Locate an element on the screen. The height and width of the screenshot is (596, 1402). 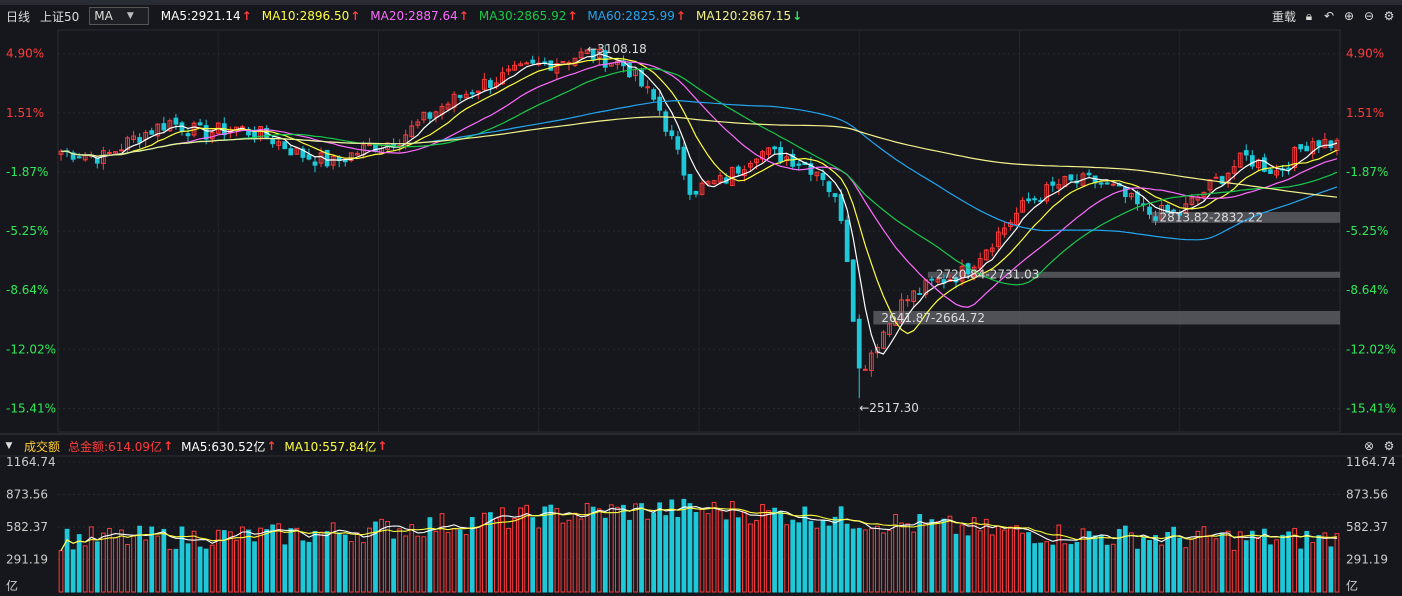
vol-axis-label-right: 1164.74 is located at coordinates (1371, 462).